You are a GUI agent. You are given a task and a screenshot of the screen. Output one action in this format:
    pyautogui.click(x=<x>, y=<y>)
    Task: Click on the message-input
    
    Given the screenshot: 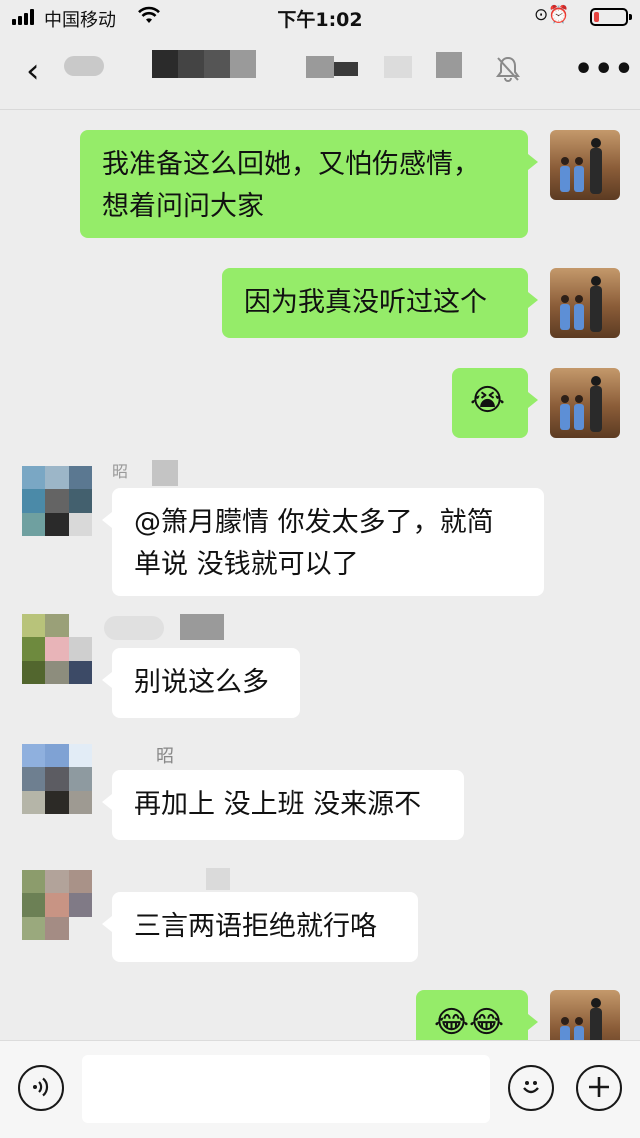 What is the action you would take?
    pyautogui.click(x=286, y=1089)
    